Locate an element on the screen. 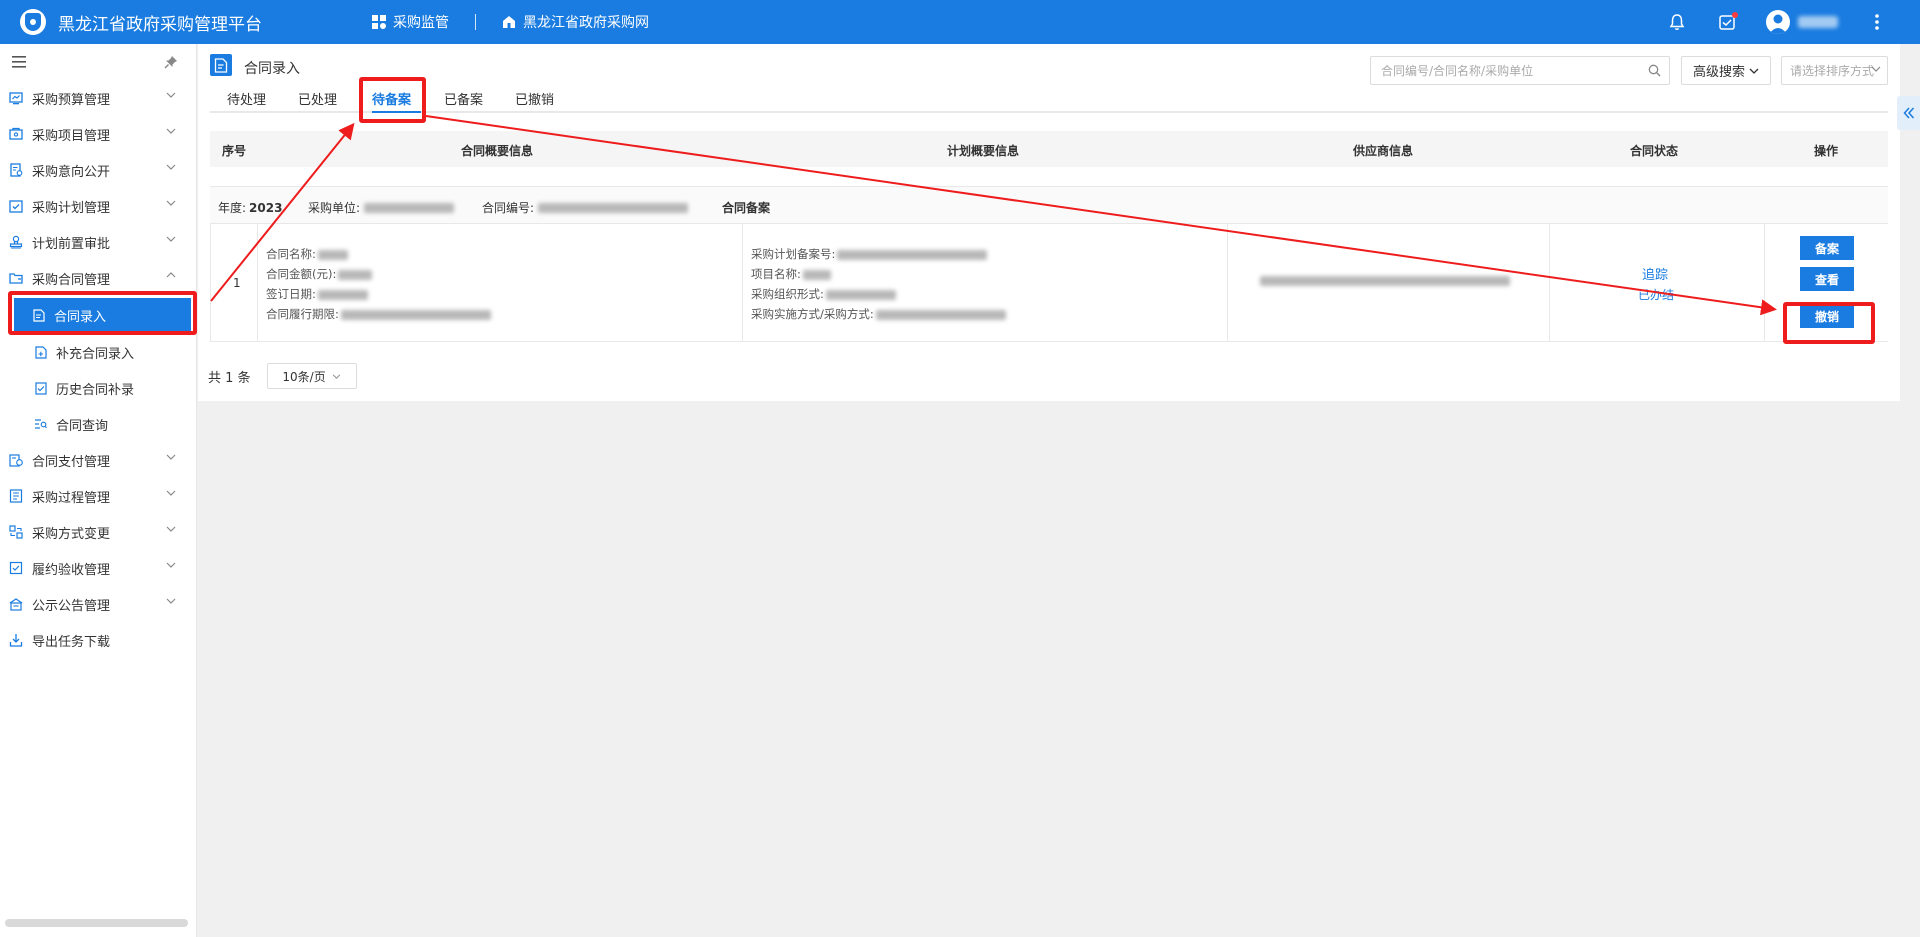 The height and width of the screenshot is (937, 1920). advanced-search-button: 高级搜索 is located at coordinates (1726, 70).